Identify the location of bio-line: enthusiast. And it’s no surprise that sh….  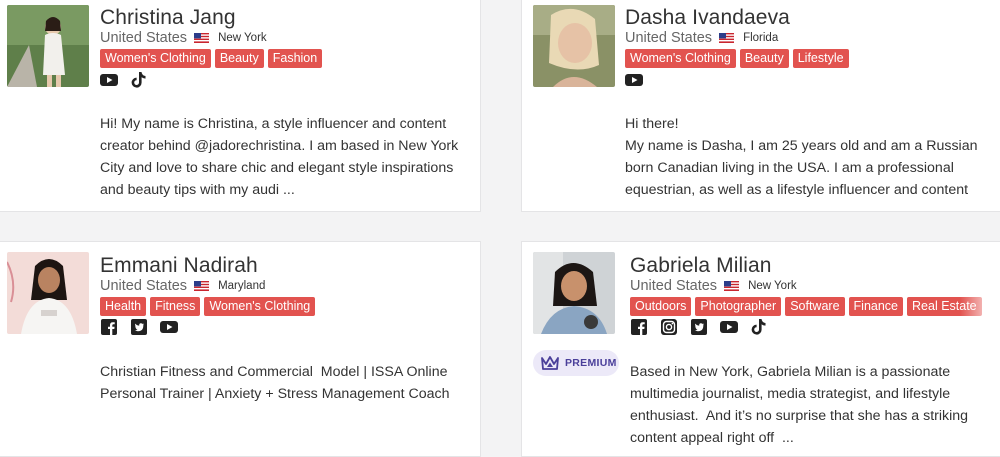
(799, 416).